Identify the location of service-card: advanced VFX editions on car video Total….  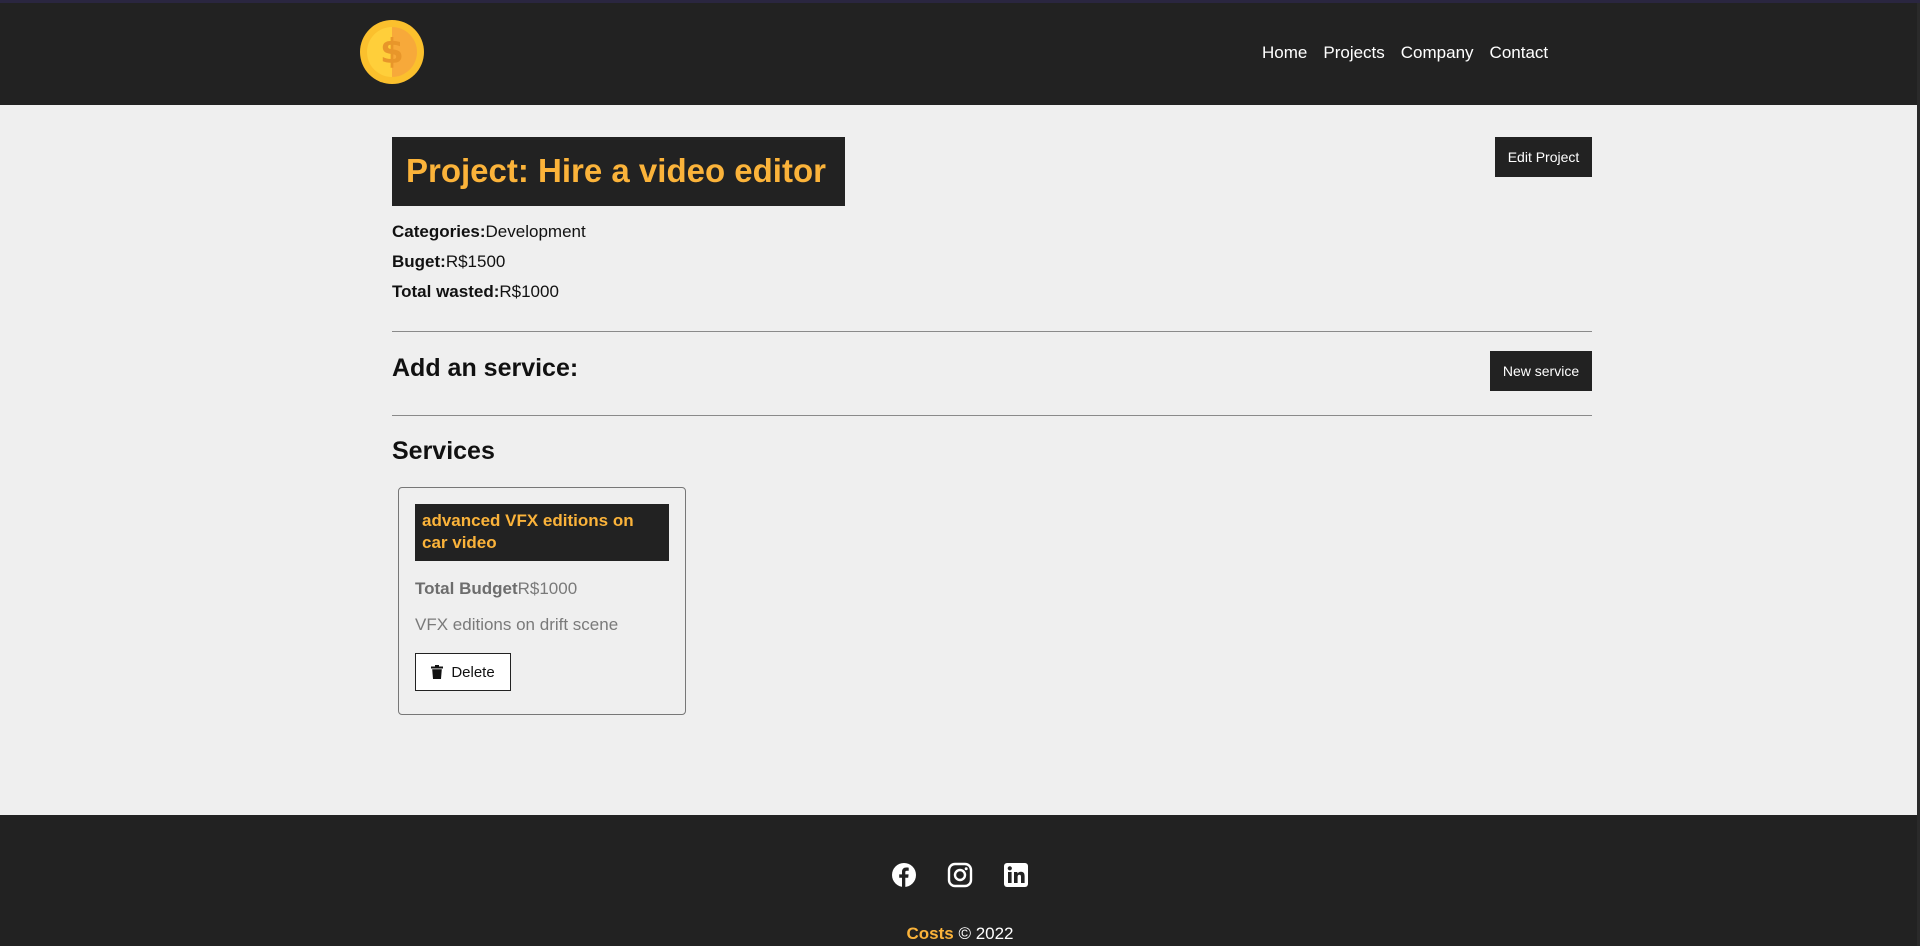
(542, 601).